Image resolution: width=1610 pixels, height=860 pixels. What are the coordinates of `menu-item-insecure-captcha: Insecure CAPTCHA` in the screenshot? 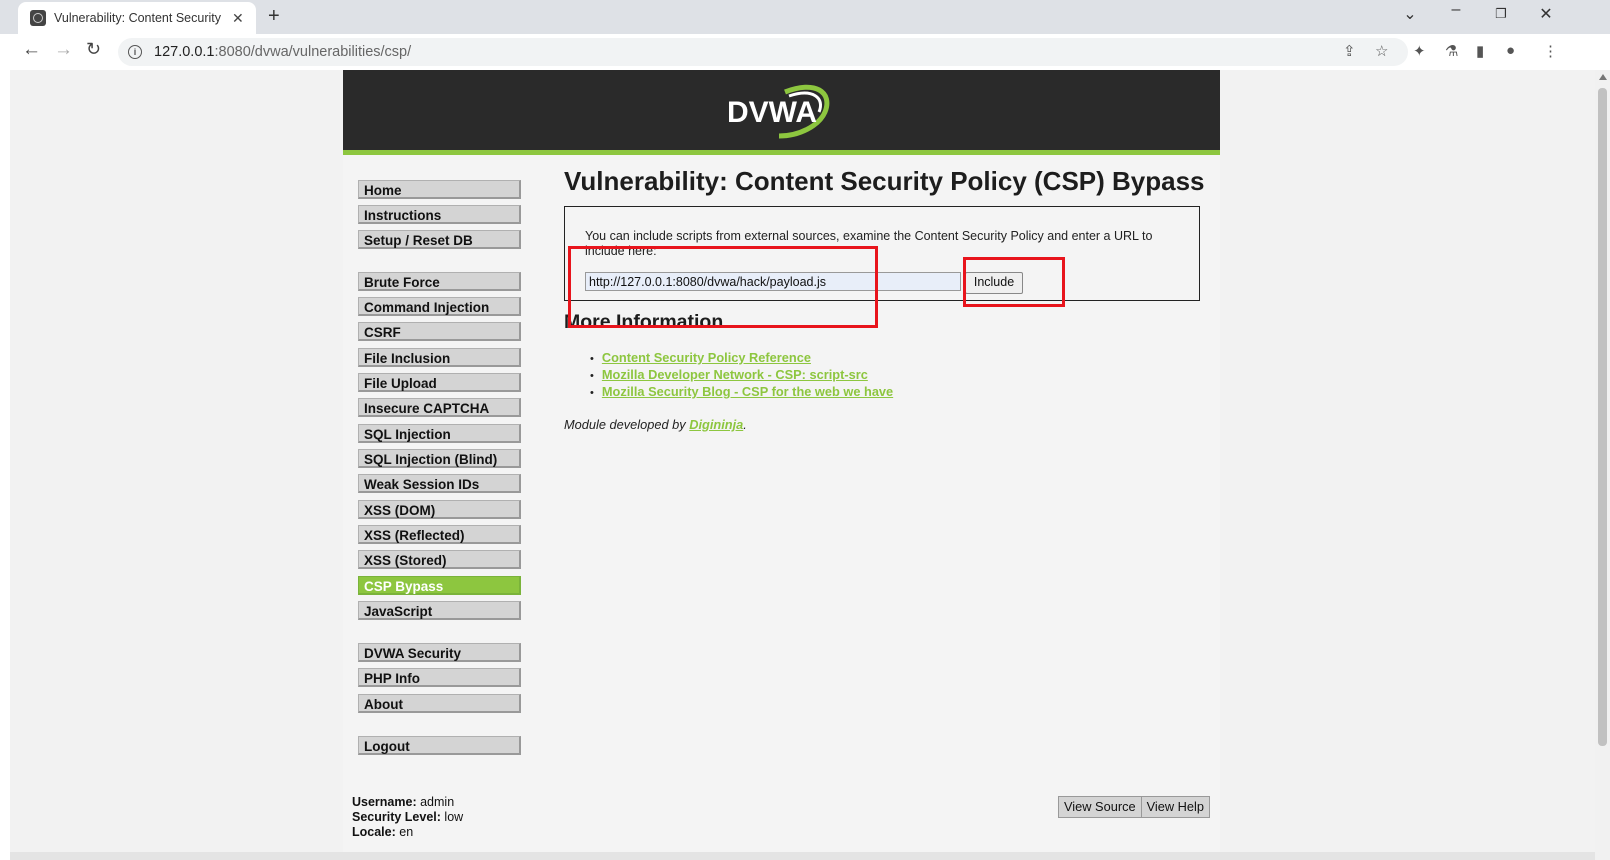 It's located at (439, 407).